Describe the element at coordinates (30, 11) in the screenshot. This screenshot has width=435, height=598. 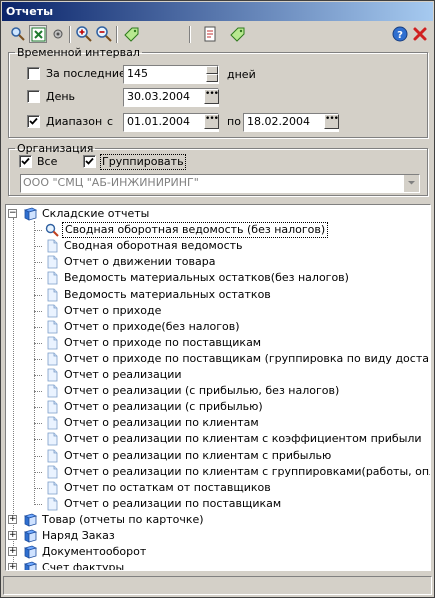
I see `window-title: Отчеты` at that location.